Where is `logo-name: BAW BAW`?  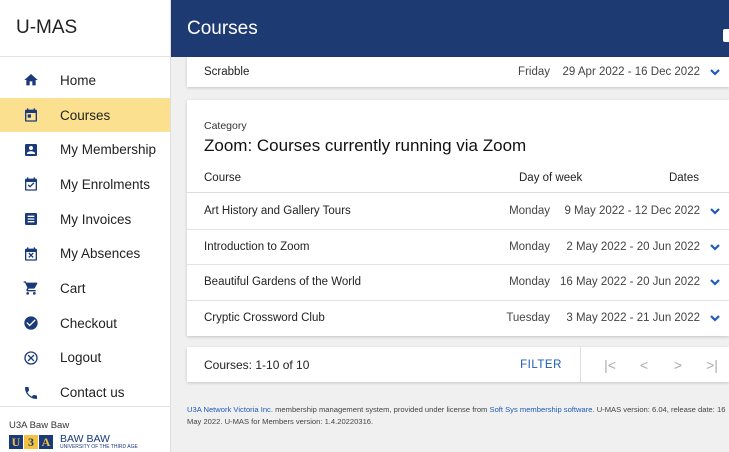
logo-name: BAW BAW is located at coordinates (85, 439).